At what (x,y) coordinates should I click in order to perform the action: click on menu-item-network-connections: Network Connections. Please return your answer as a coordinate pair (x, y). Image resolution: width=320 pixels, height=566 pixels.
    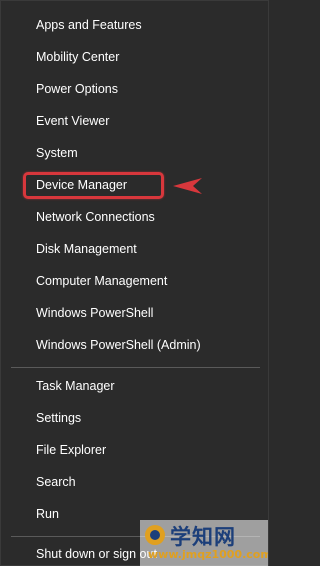
    Looking at the image, I should click on (95, 217).